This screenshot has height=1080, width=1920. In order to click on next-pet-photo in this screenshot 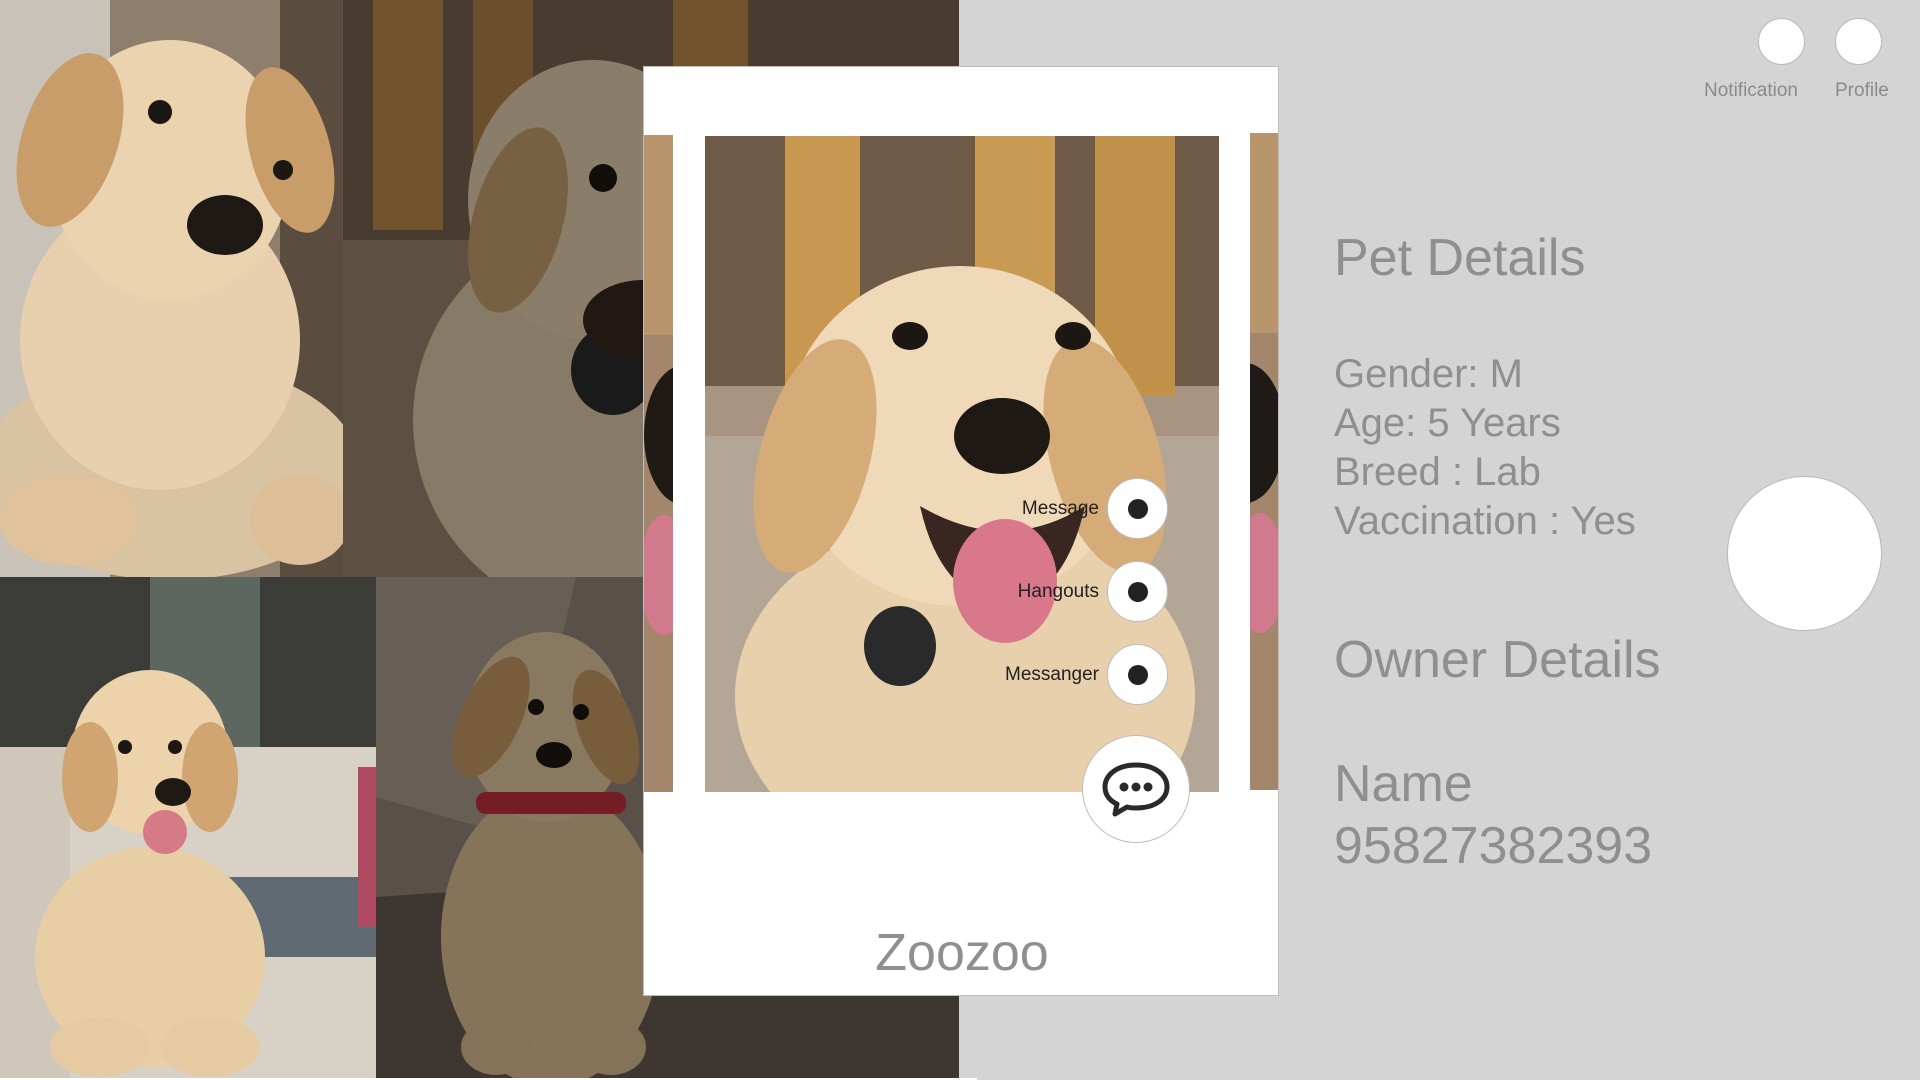, I will do `click(1264, 461)`.